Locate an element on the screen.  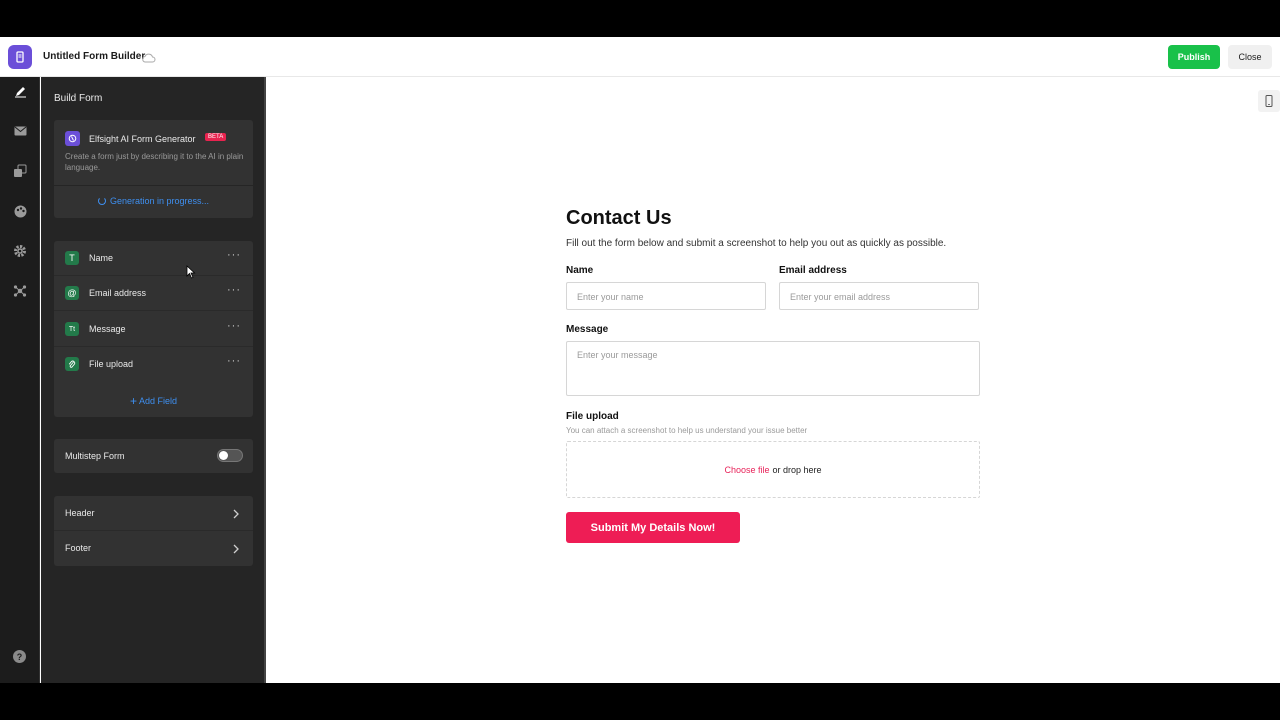
add-field-button: + Add Field is located at coordinates (153, 401).